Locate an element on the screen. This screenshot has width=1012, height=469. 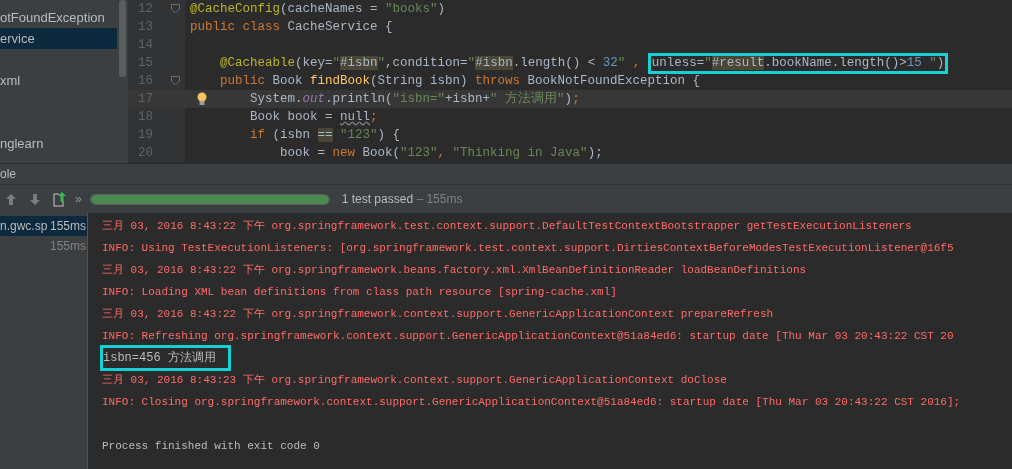
console-line: INFO: Using TestExecutionListeners: [org.springframework.test.context.support.DirtiesContextBeforeModesTestExecutionListener@16f5 is located at coordinates (528, 248).